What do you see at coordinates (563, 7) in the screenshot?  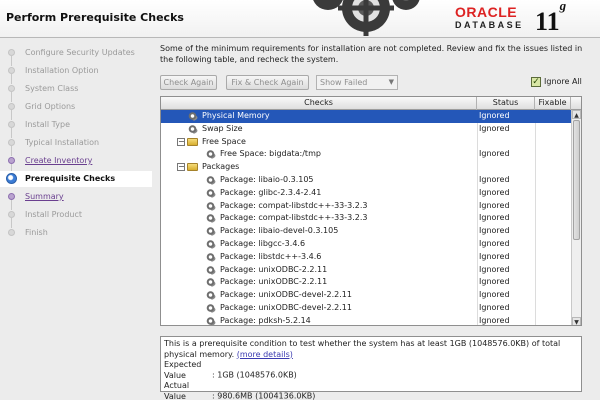 I see `logo-version-suffix: g` at bounding box center [563, 7].